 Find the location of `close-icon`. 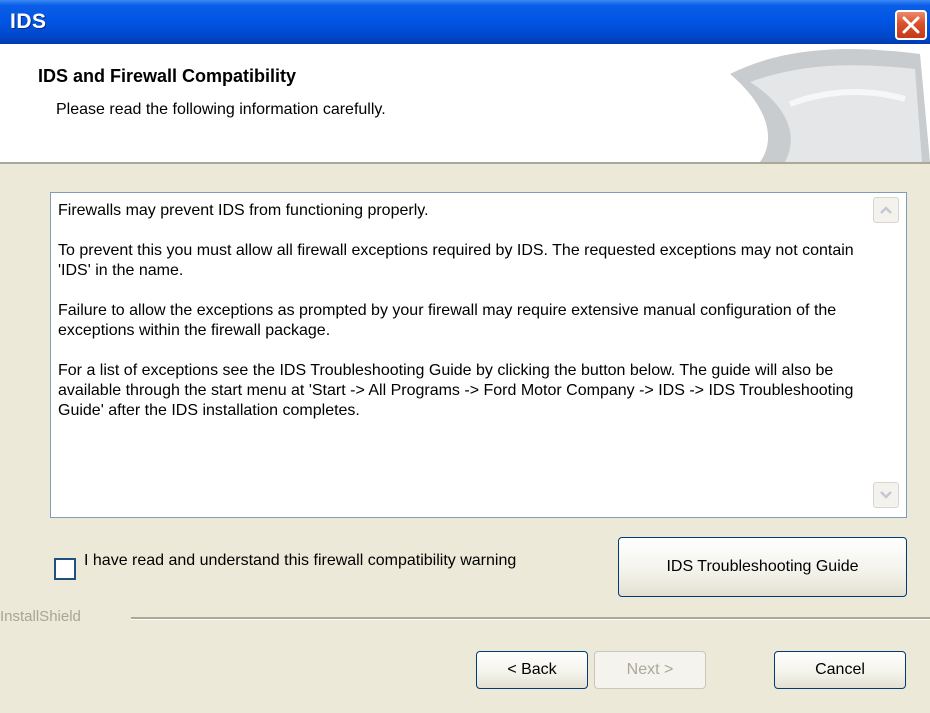

close-icon is located at coordinates (911, 25).